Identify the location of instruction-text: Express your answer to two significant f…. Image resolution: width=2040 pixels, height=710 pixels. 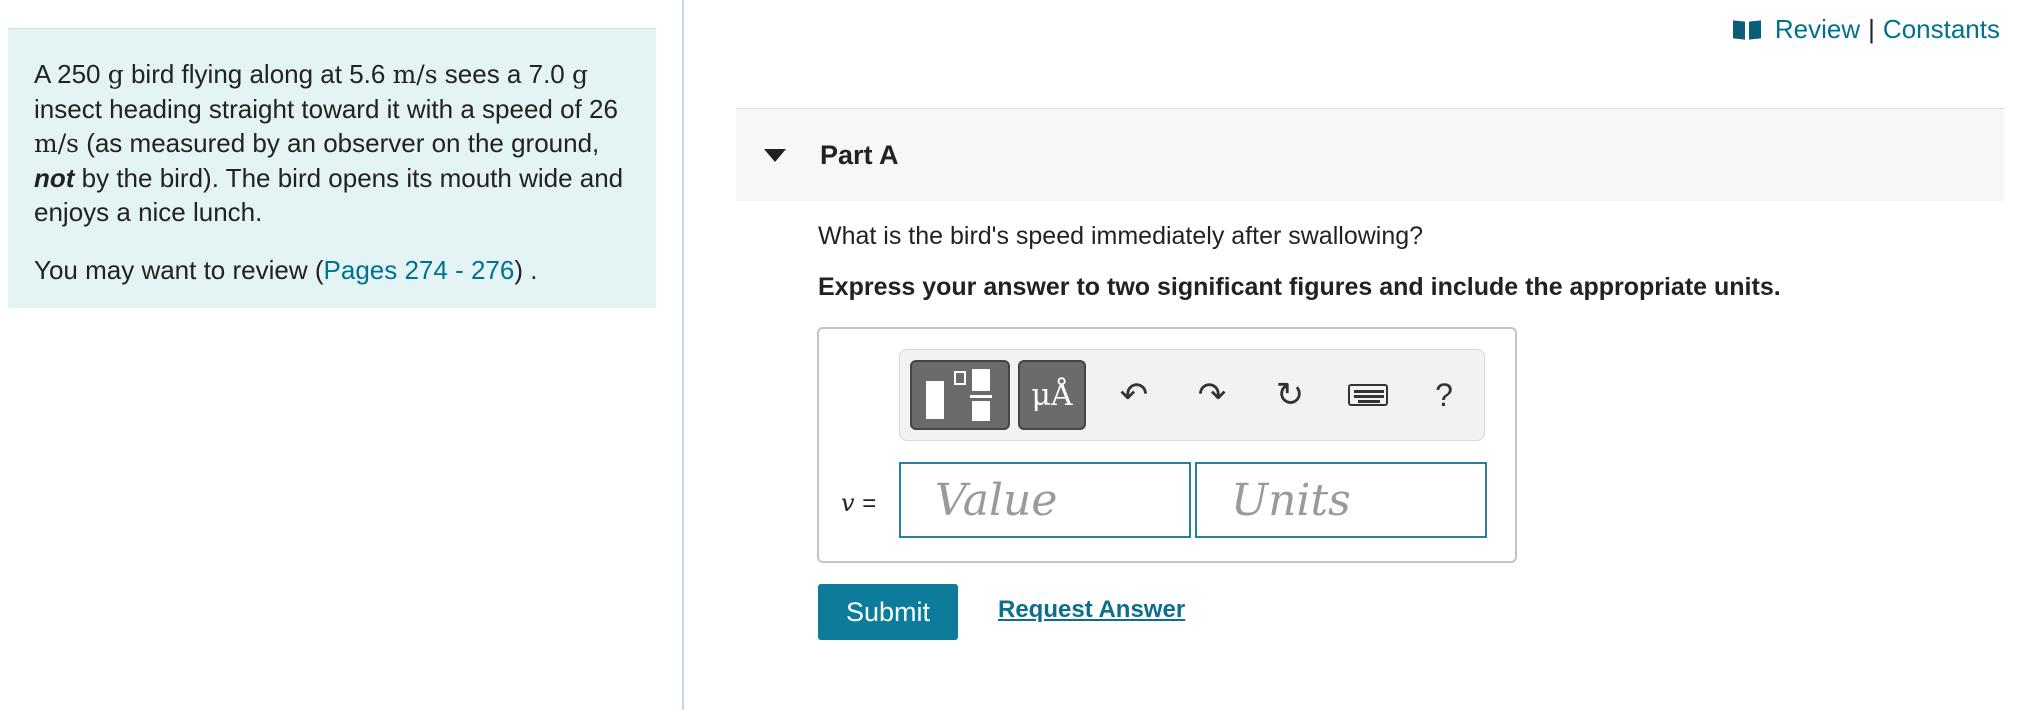
(1299, 287).